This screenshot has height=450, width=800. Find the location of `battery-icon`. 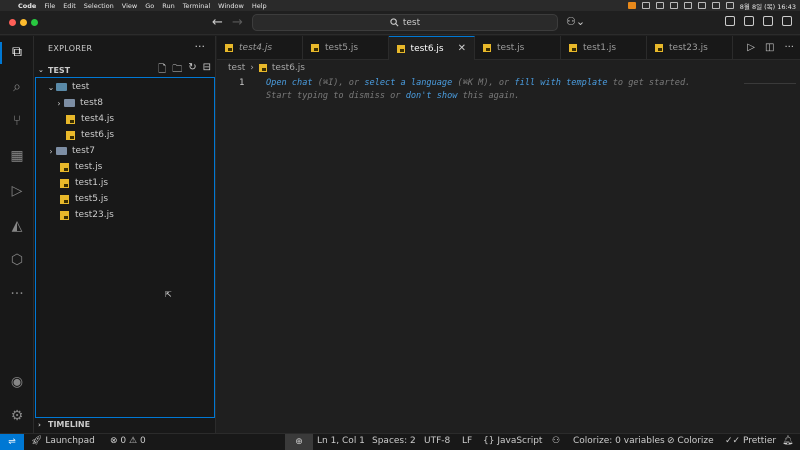

battery-icon is located at coordinates (715, 5).